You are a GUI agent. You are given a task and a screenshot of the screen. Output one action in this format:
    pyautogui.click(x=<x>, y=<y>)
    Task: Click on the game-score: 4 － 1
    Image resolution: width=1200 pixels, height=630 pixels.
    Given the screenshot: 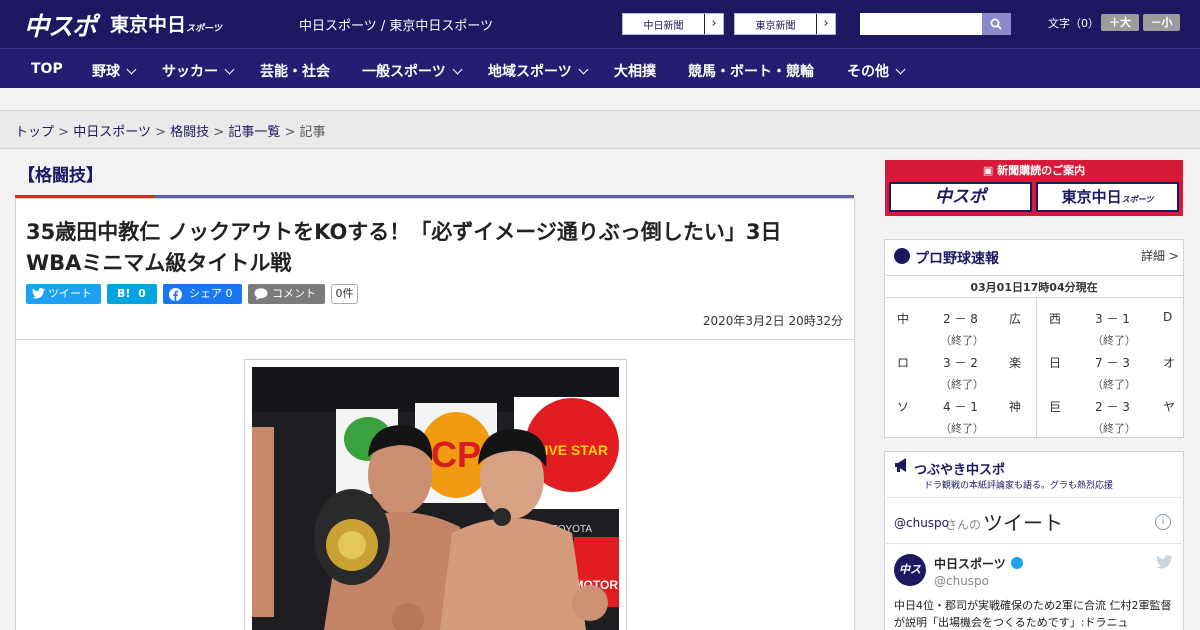 What is the action you would take?
    pyautogui.click(x=960, y=406)
    